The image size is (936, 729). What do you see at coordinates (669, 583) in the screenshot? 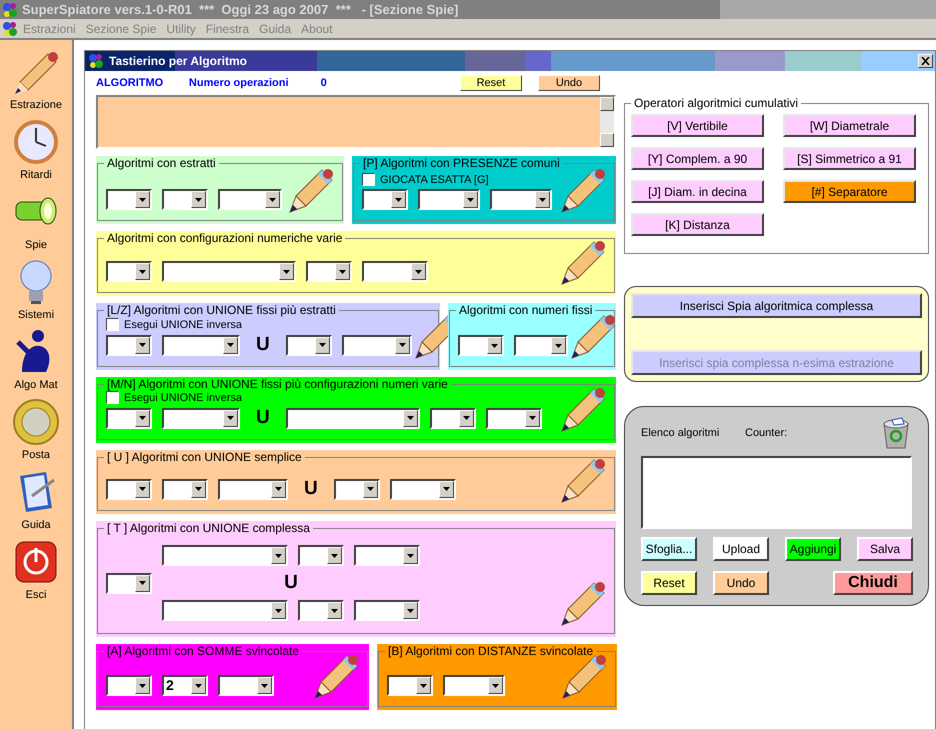
I see `list-button: Reset` at bounding box center [669, 583].